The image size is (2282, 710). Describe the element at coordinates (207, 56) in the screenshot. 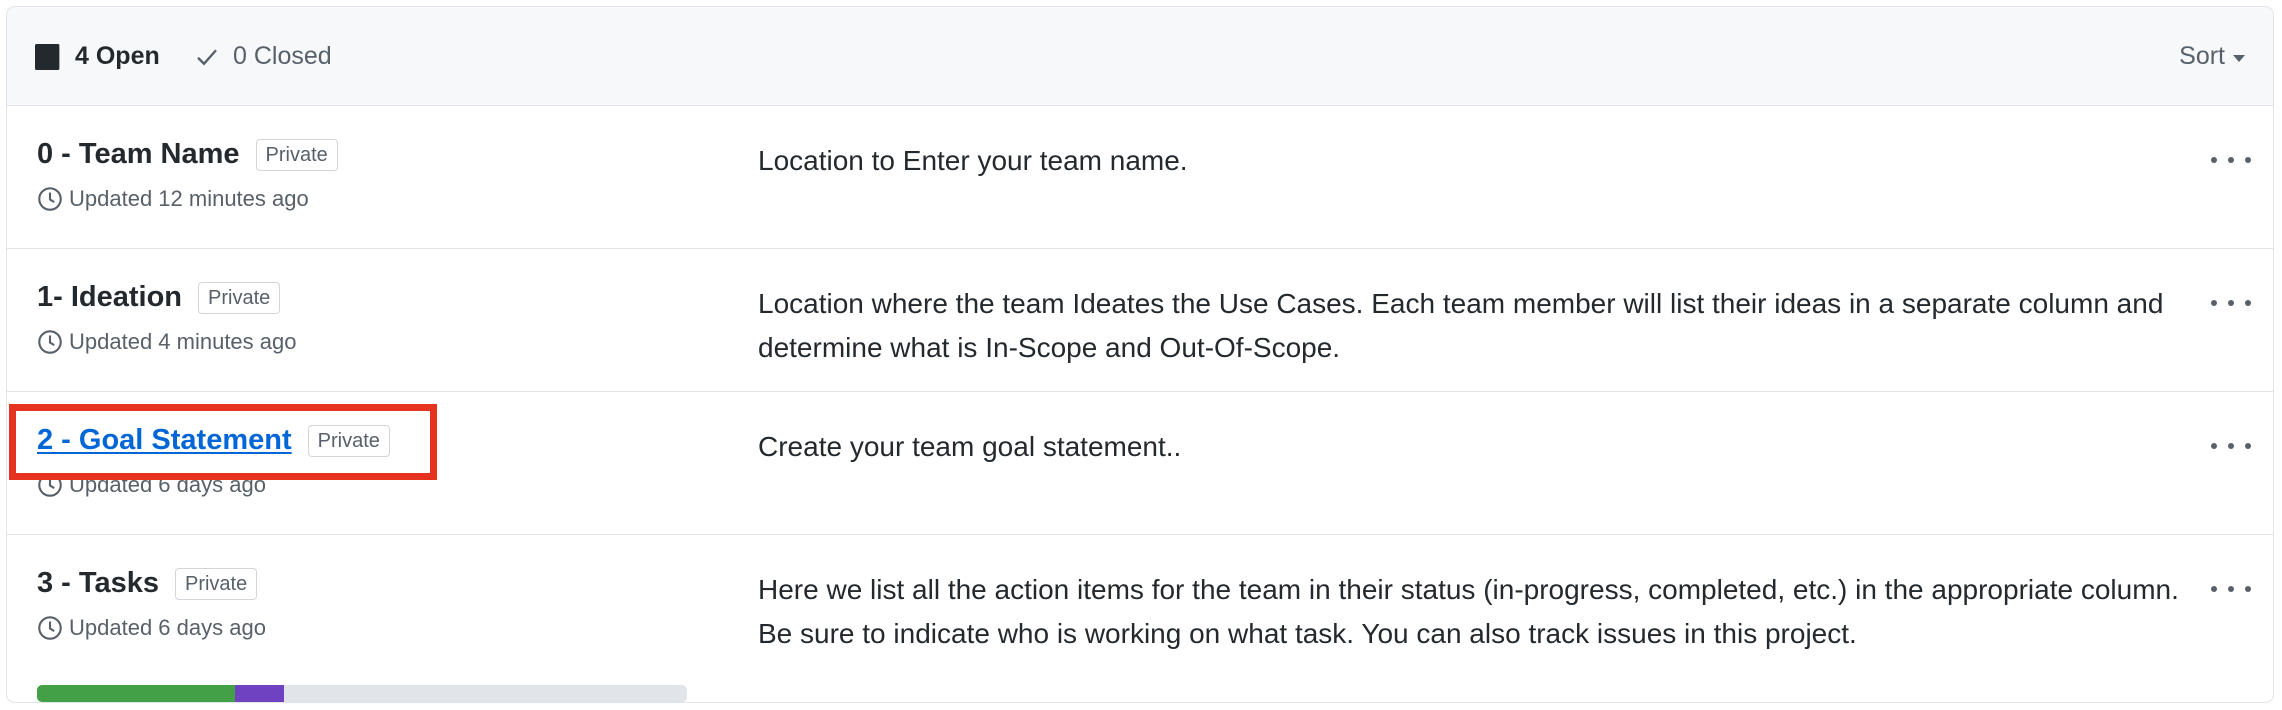

I see `check-icon` at that location.